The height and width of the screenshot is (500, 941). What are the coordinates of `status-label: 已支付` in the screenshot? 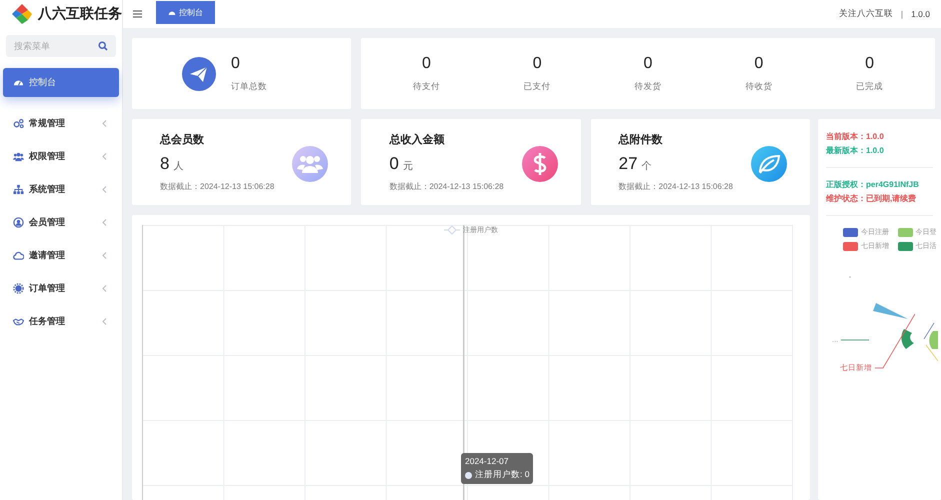 It's located at (537, 86).